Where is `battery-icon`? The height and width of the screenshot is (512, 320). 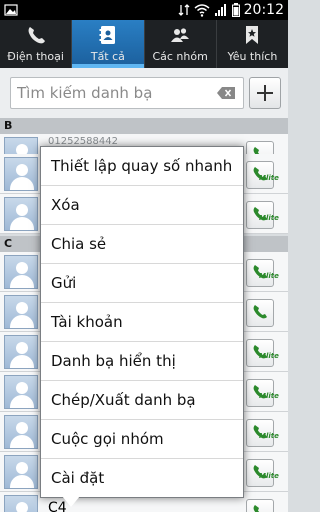
battery-icon is located at coordinates (235, 10).